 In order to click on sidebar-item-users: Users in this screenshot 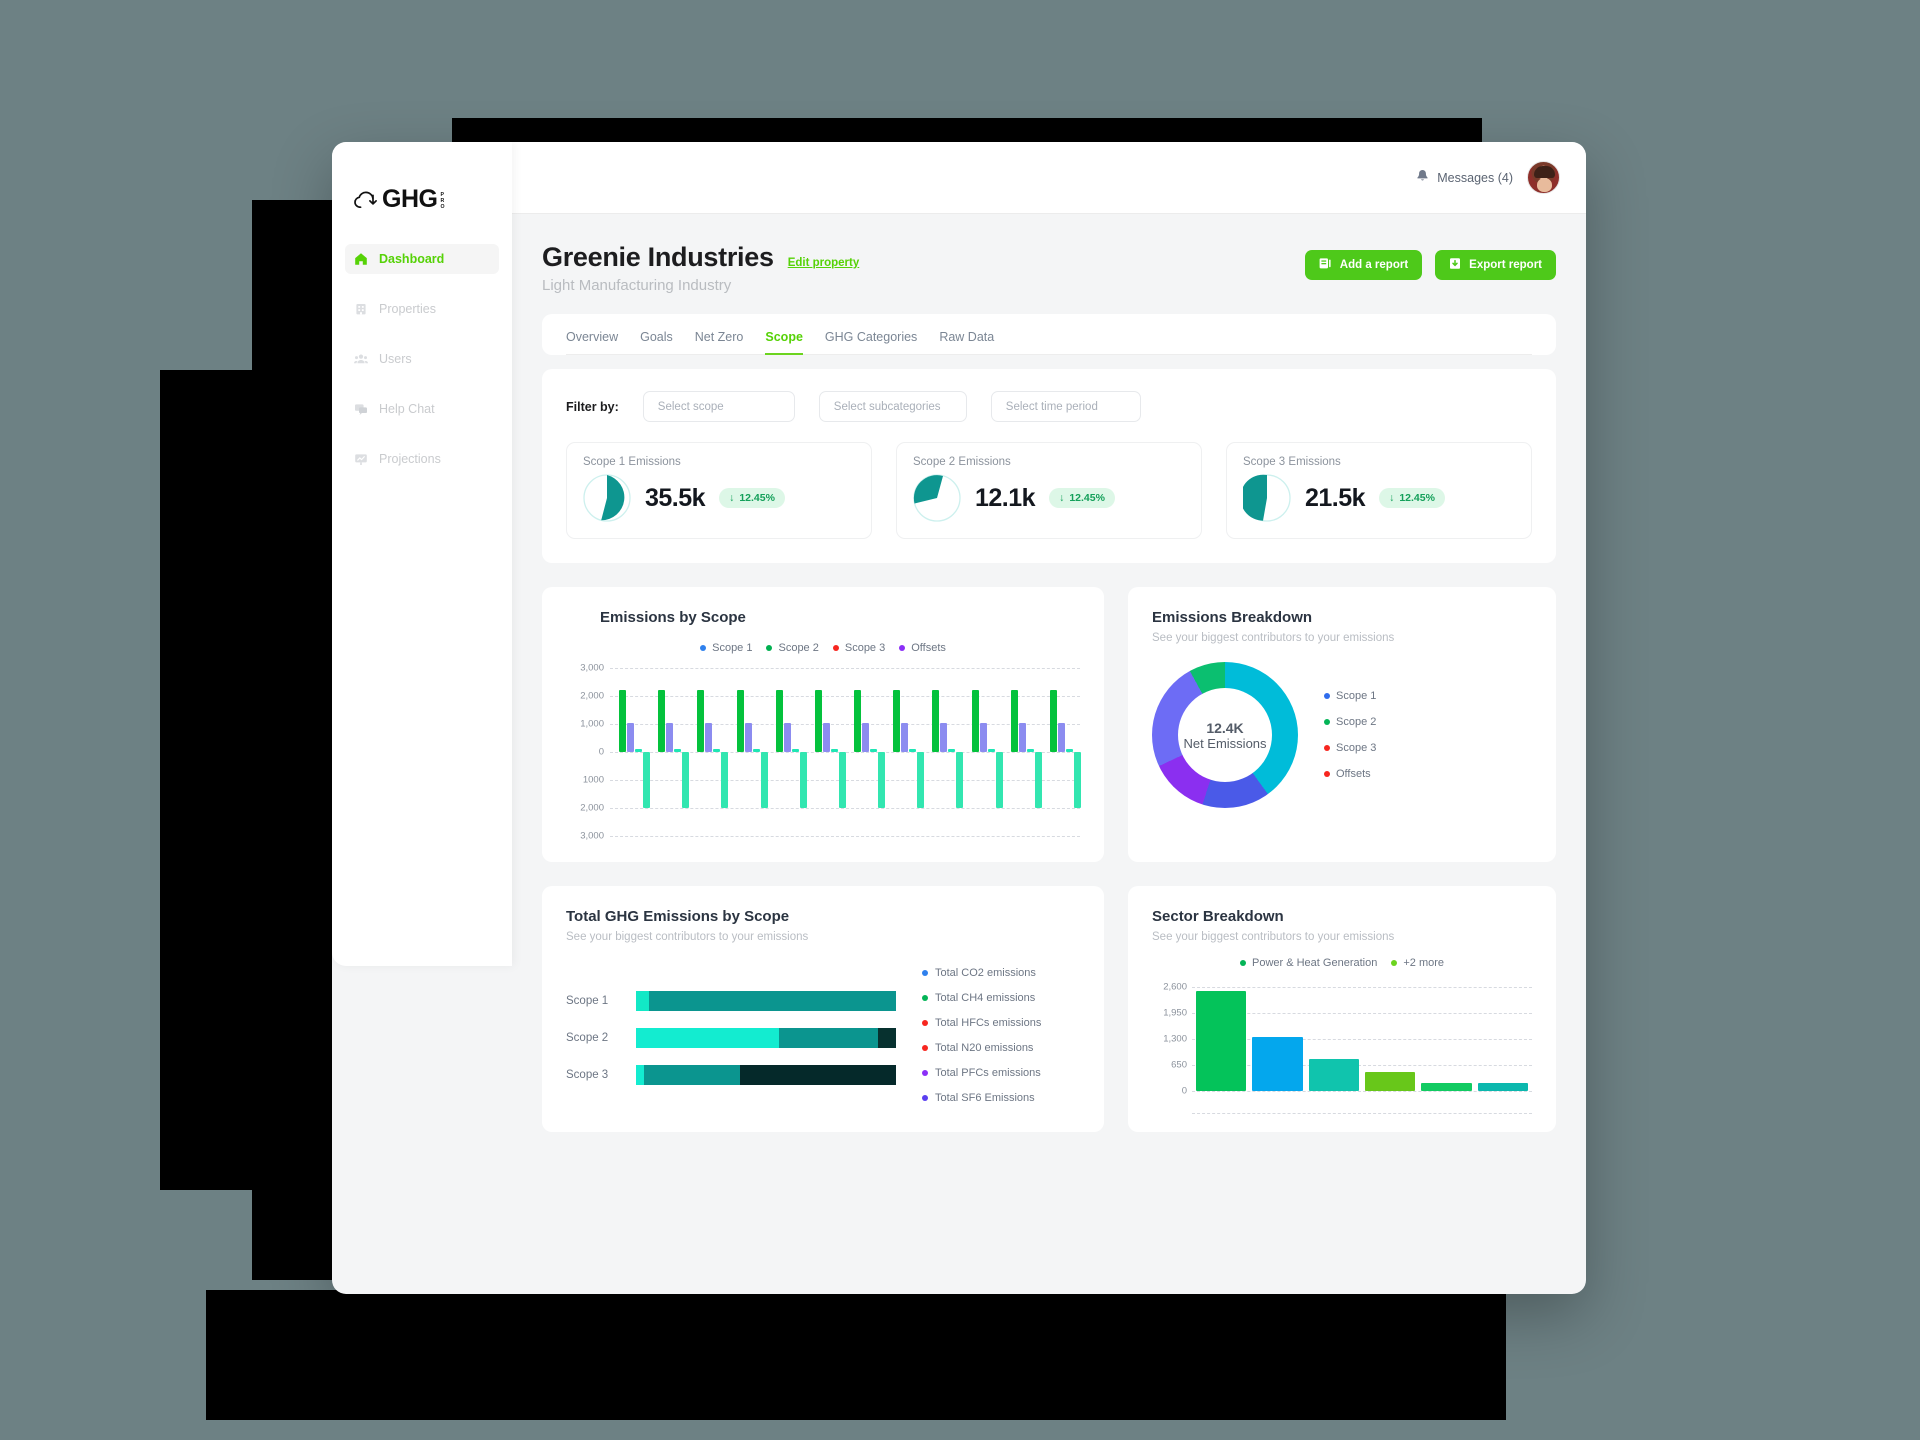, I will do `click(422, 359)`.